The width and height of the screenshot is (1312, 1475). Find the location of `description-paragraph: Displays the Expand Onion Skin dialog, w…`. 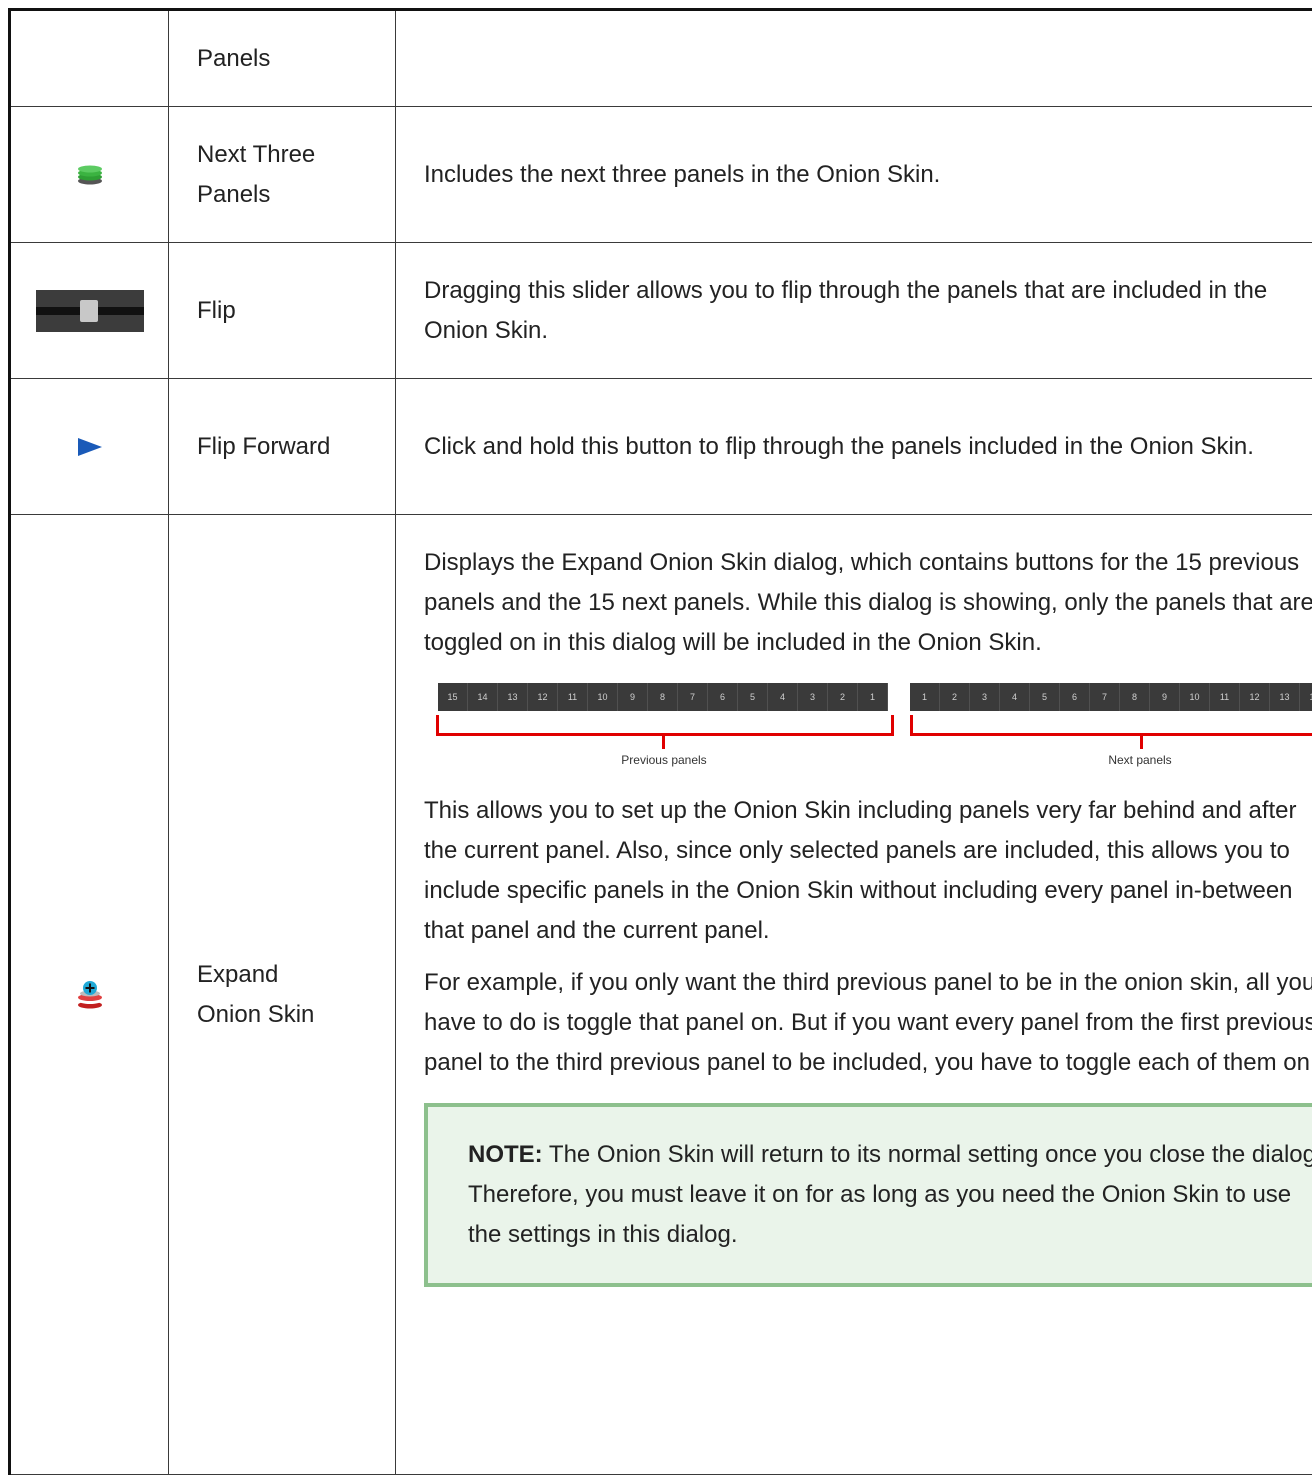

description-paragraph: Displays the Expand Onion Skin dialog, w… is located at coordinates (868, 603).